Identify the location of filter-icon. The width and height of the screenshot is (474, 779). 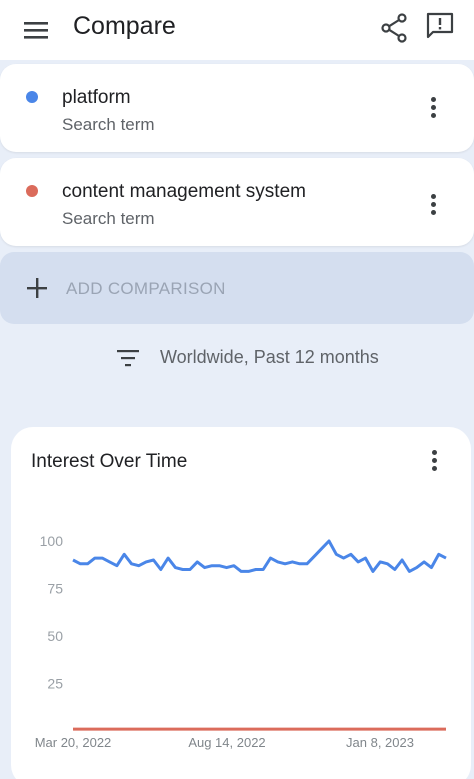
(128, 358).